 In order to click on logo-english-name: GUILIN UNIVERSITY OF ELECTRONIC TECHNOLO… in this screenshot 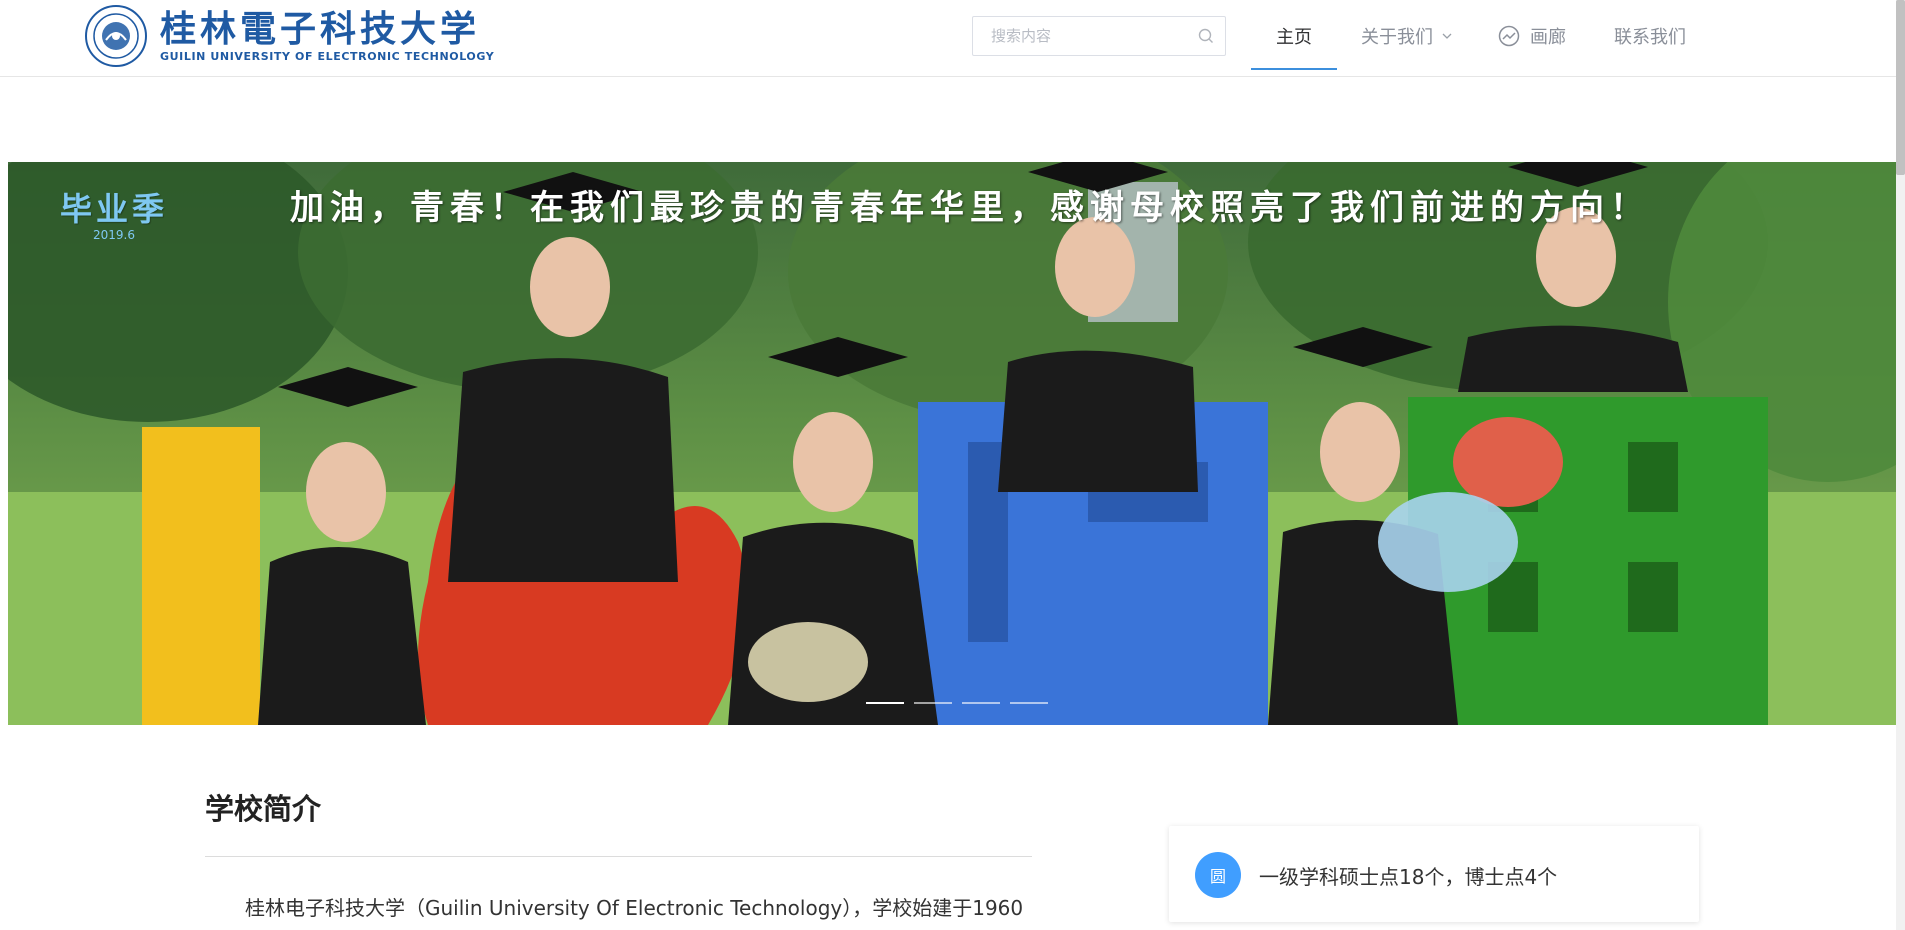, I will do `click(327, 56)`.